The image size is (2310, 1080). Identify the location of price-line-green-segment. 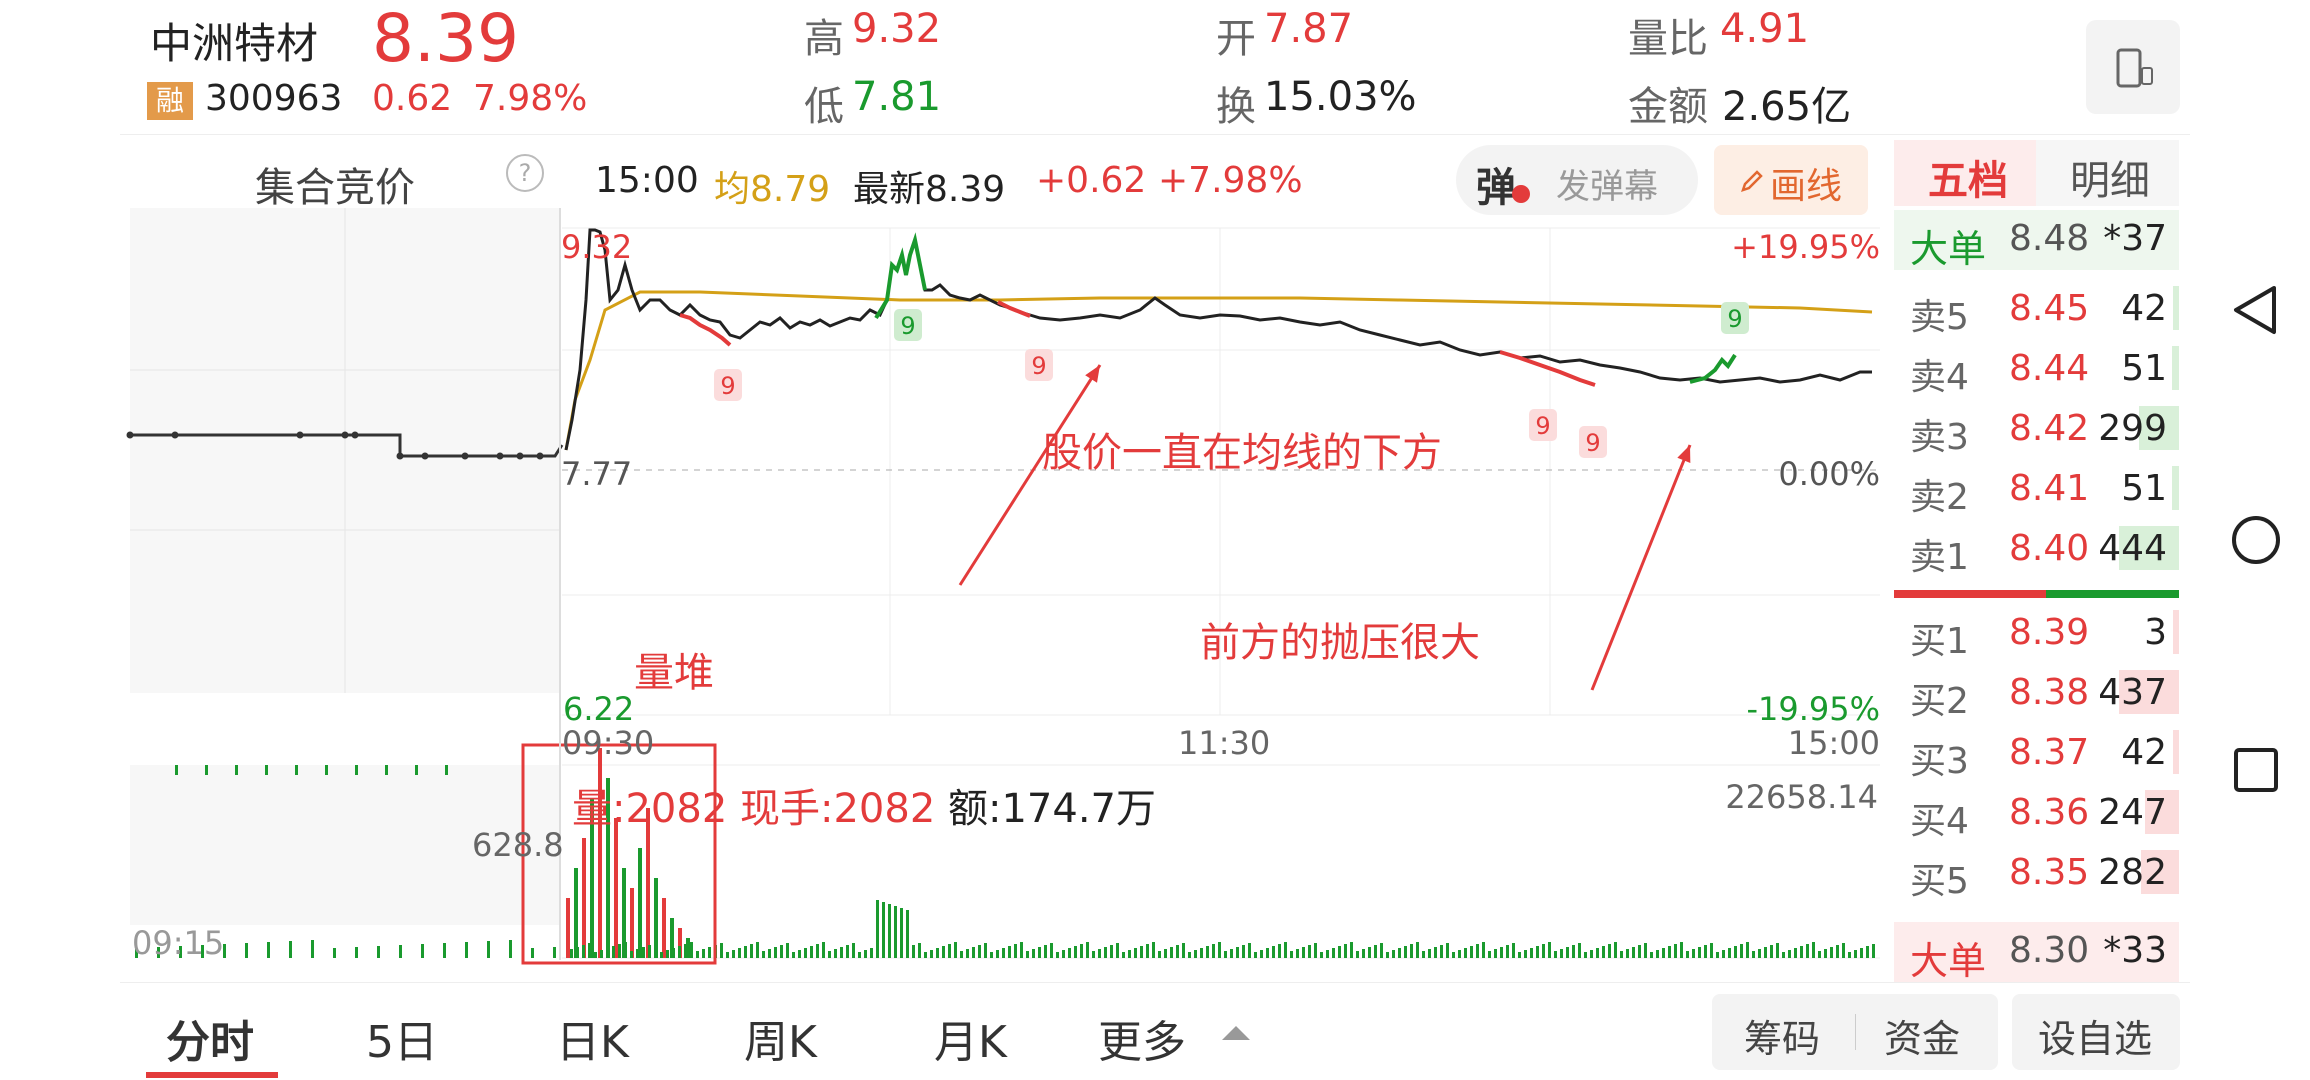
(900, 276).